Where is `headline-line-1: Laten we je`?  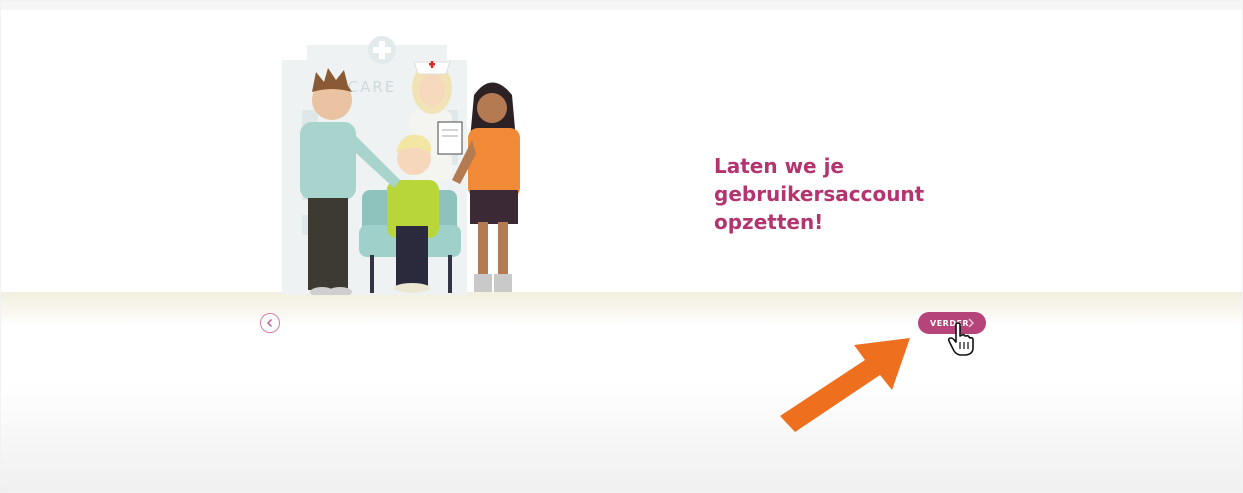 headline-line-1: Laten we je is located at coordinates (779, 166).